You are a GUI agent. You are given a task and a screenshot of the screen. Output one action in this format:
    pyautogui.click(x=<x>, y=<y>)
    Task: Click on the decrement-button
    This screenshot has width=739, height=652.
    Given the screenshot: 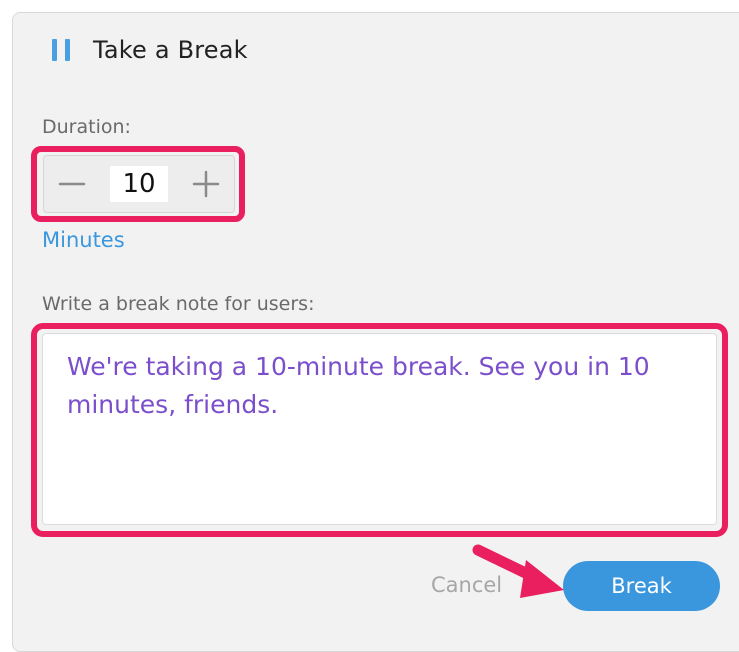 What is the action you would take?
    pyautogui.click(x=72, y=184)
    